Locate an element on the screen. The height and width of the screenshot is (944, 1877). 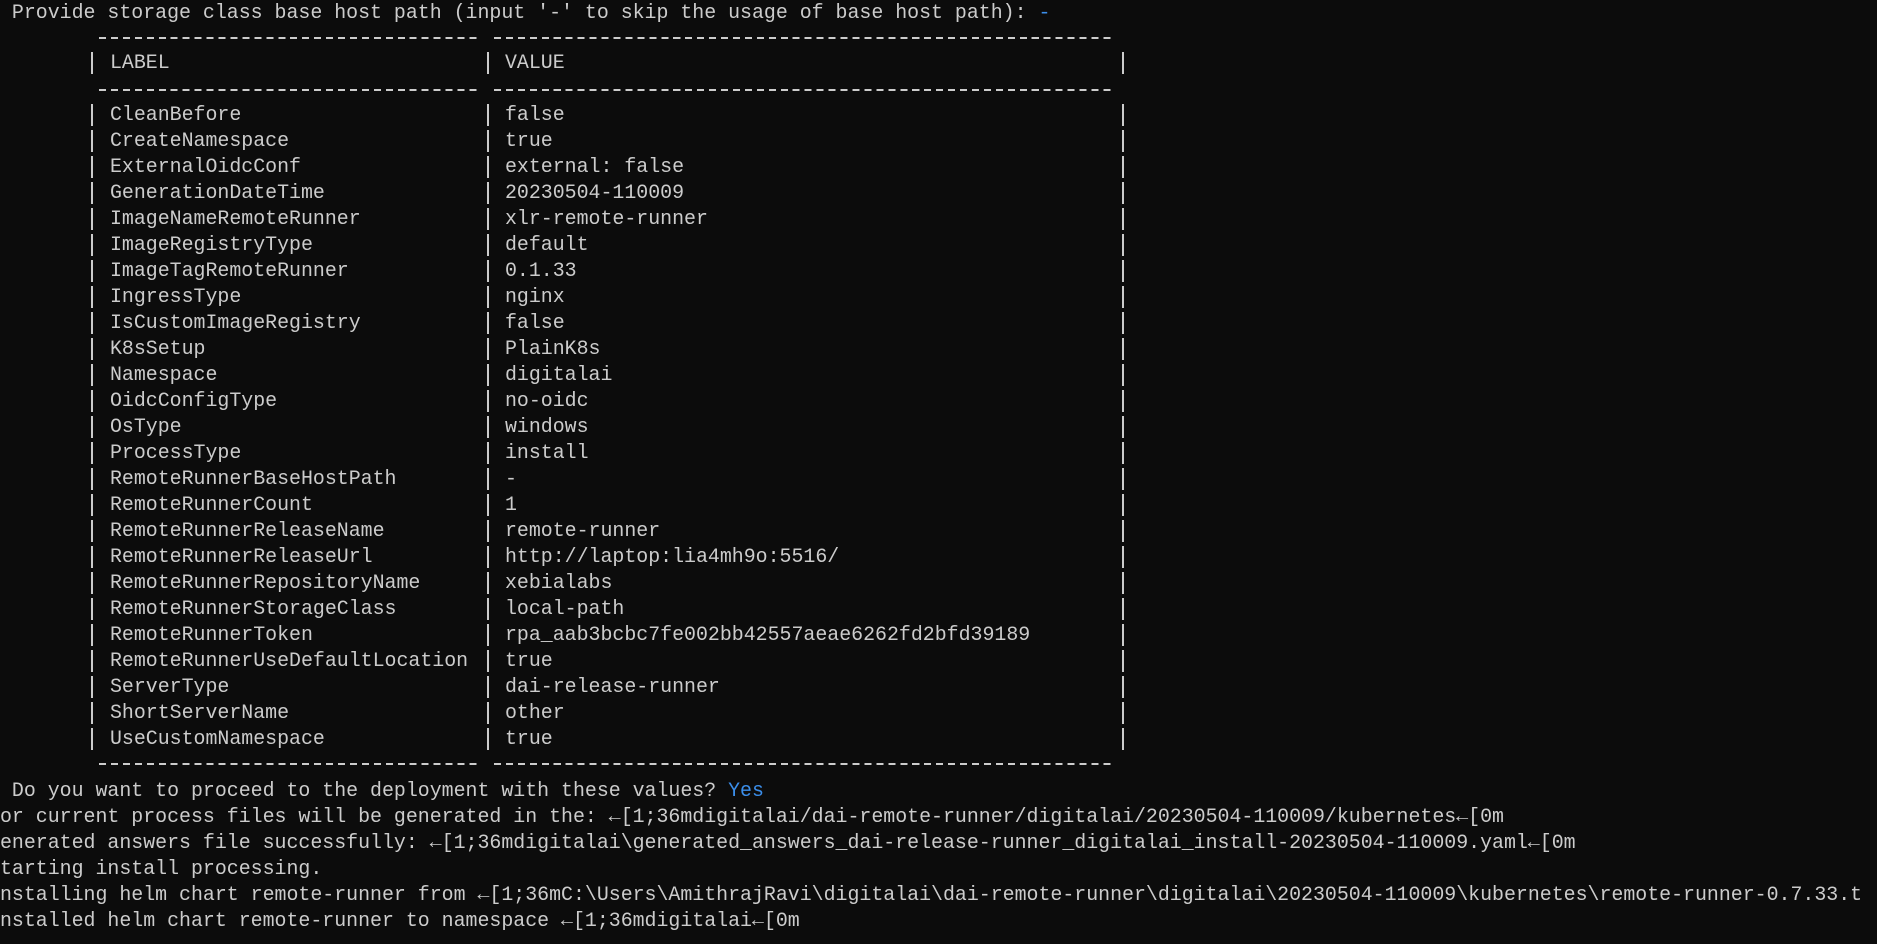
row-label: OidcConfigType is located at coordinates (194, 400).